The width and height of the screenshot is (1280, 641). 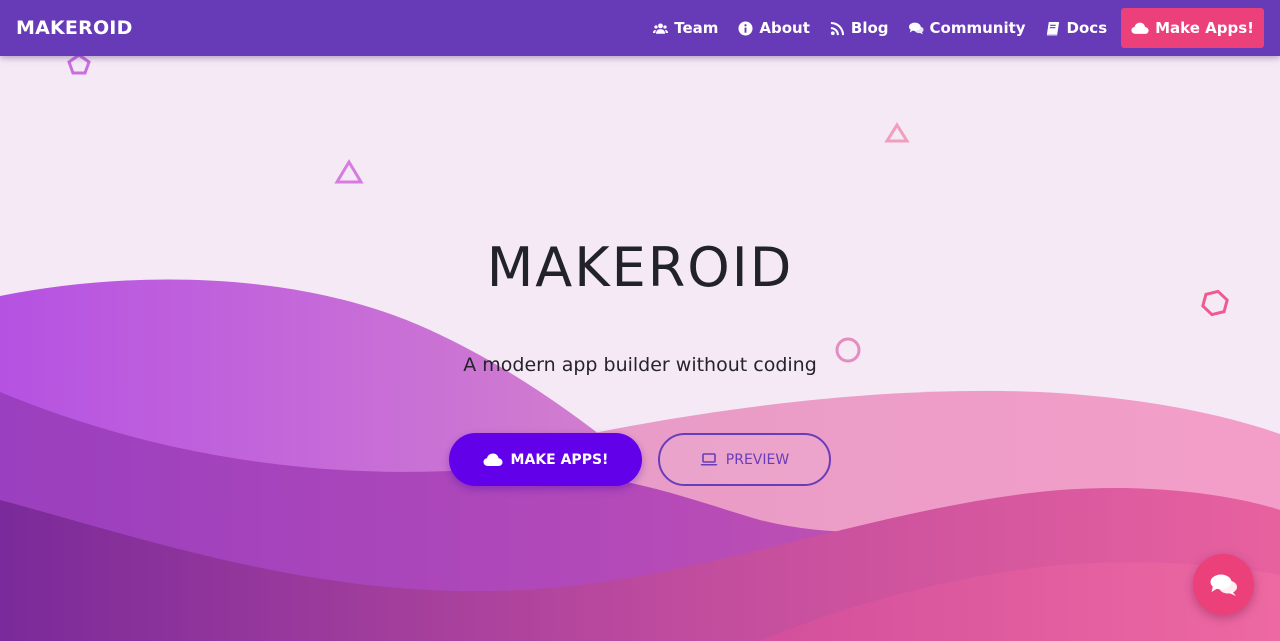 What do you see at coordinates (709, 459) in the screenshot?
I see `laptop-icon` at bounding box center [709, 459].